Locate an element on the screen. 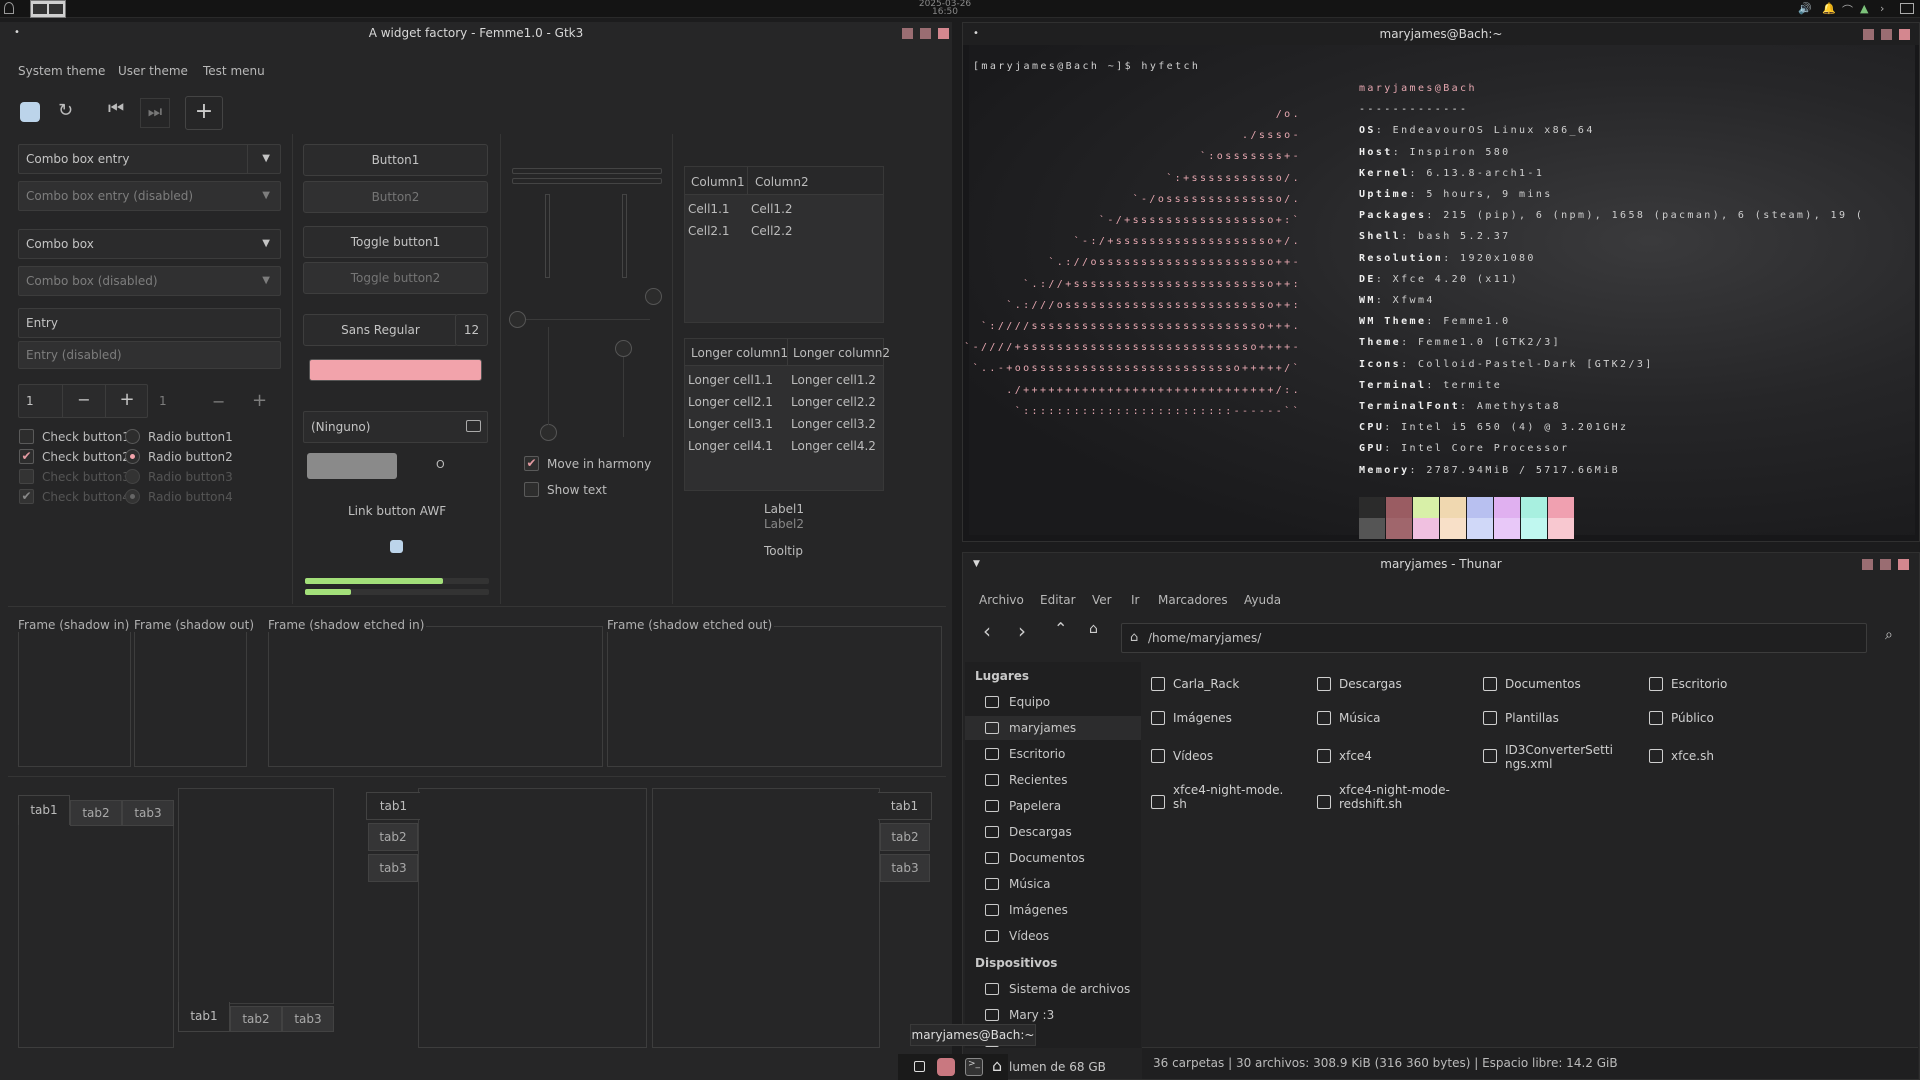 This screenshot has width=1920, height=1080. sidebar-device: Mary :3 is located at coordinates (1019, 1015).